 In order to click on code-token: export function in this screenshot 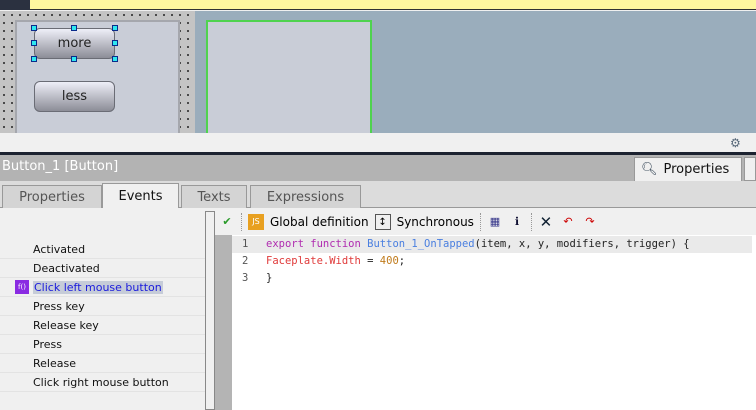, I will do `click(317, 244)`.